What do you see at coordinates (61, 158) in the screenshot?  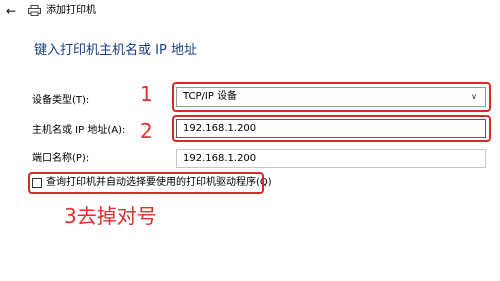 I see `port-name-label: 端口名称(P):` at bounding box center [61, 158].